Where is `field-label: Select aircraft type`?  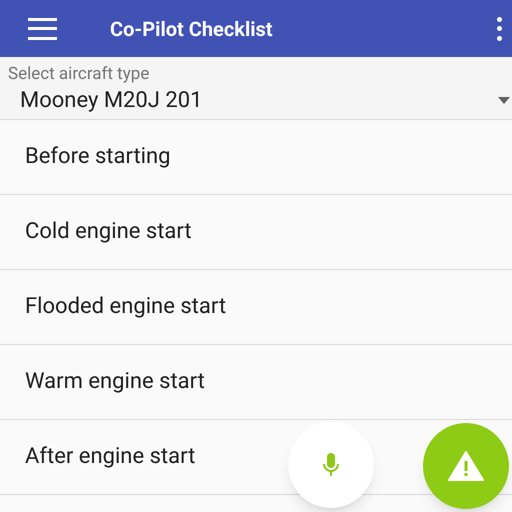
field-label: Select aircraft type is located at coordinates (78, 74).